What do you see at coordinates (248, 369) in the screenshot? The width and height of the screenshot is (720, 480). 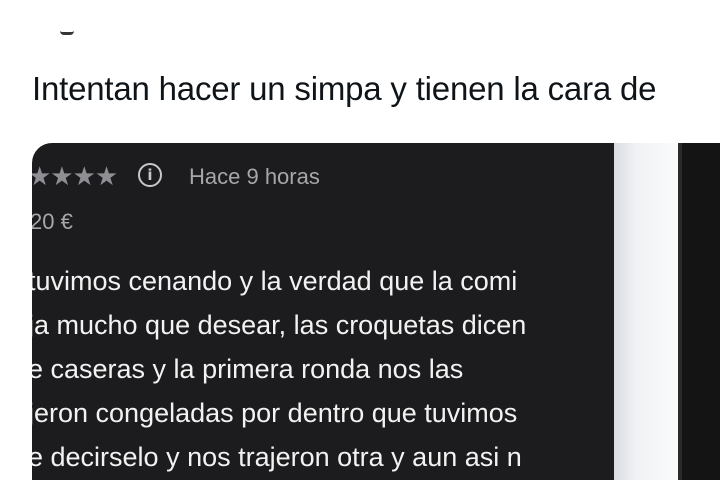 I see `review-line: e caseras y la primera ronda nos las` at bounding box center [248, 369].